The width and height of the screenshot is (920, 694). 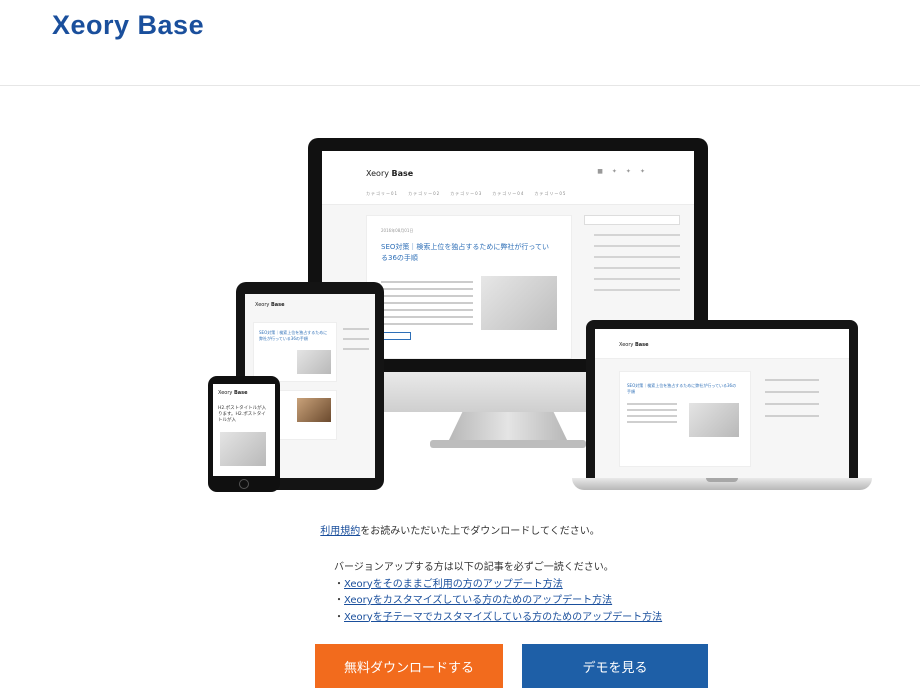 I want to click on social-icons: ■✦✦✦, so click(x=625, y=171).